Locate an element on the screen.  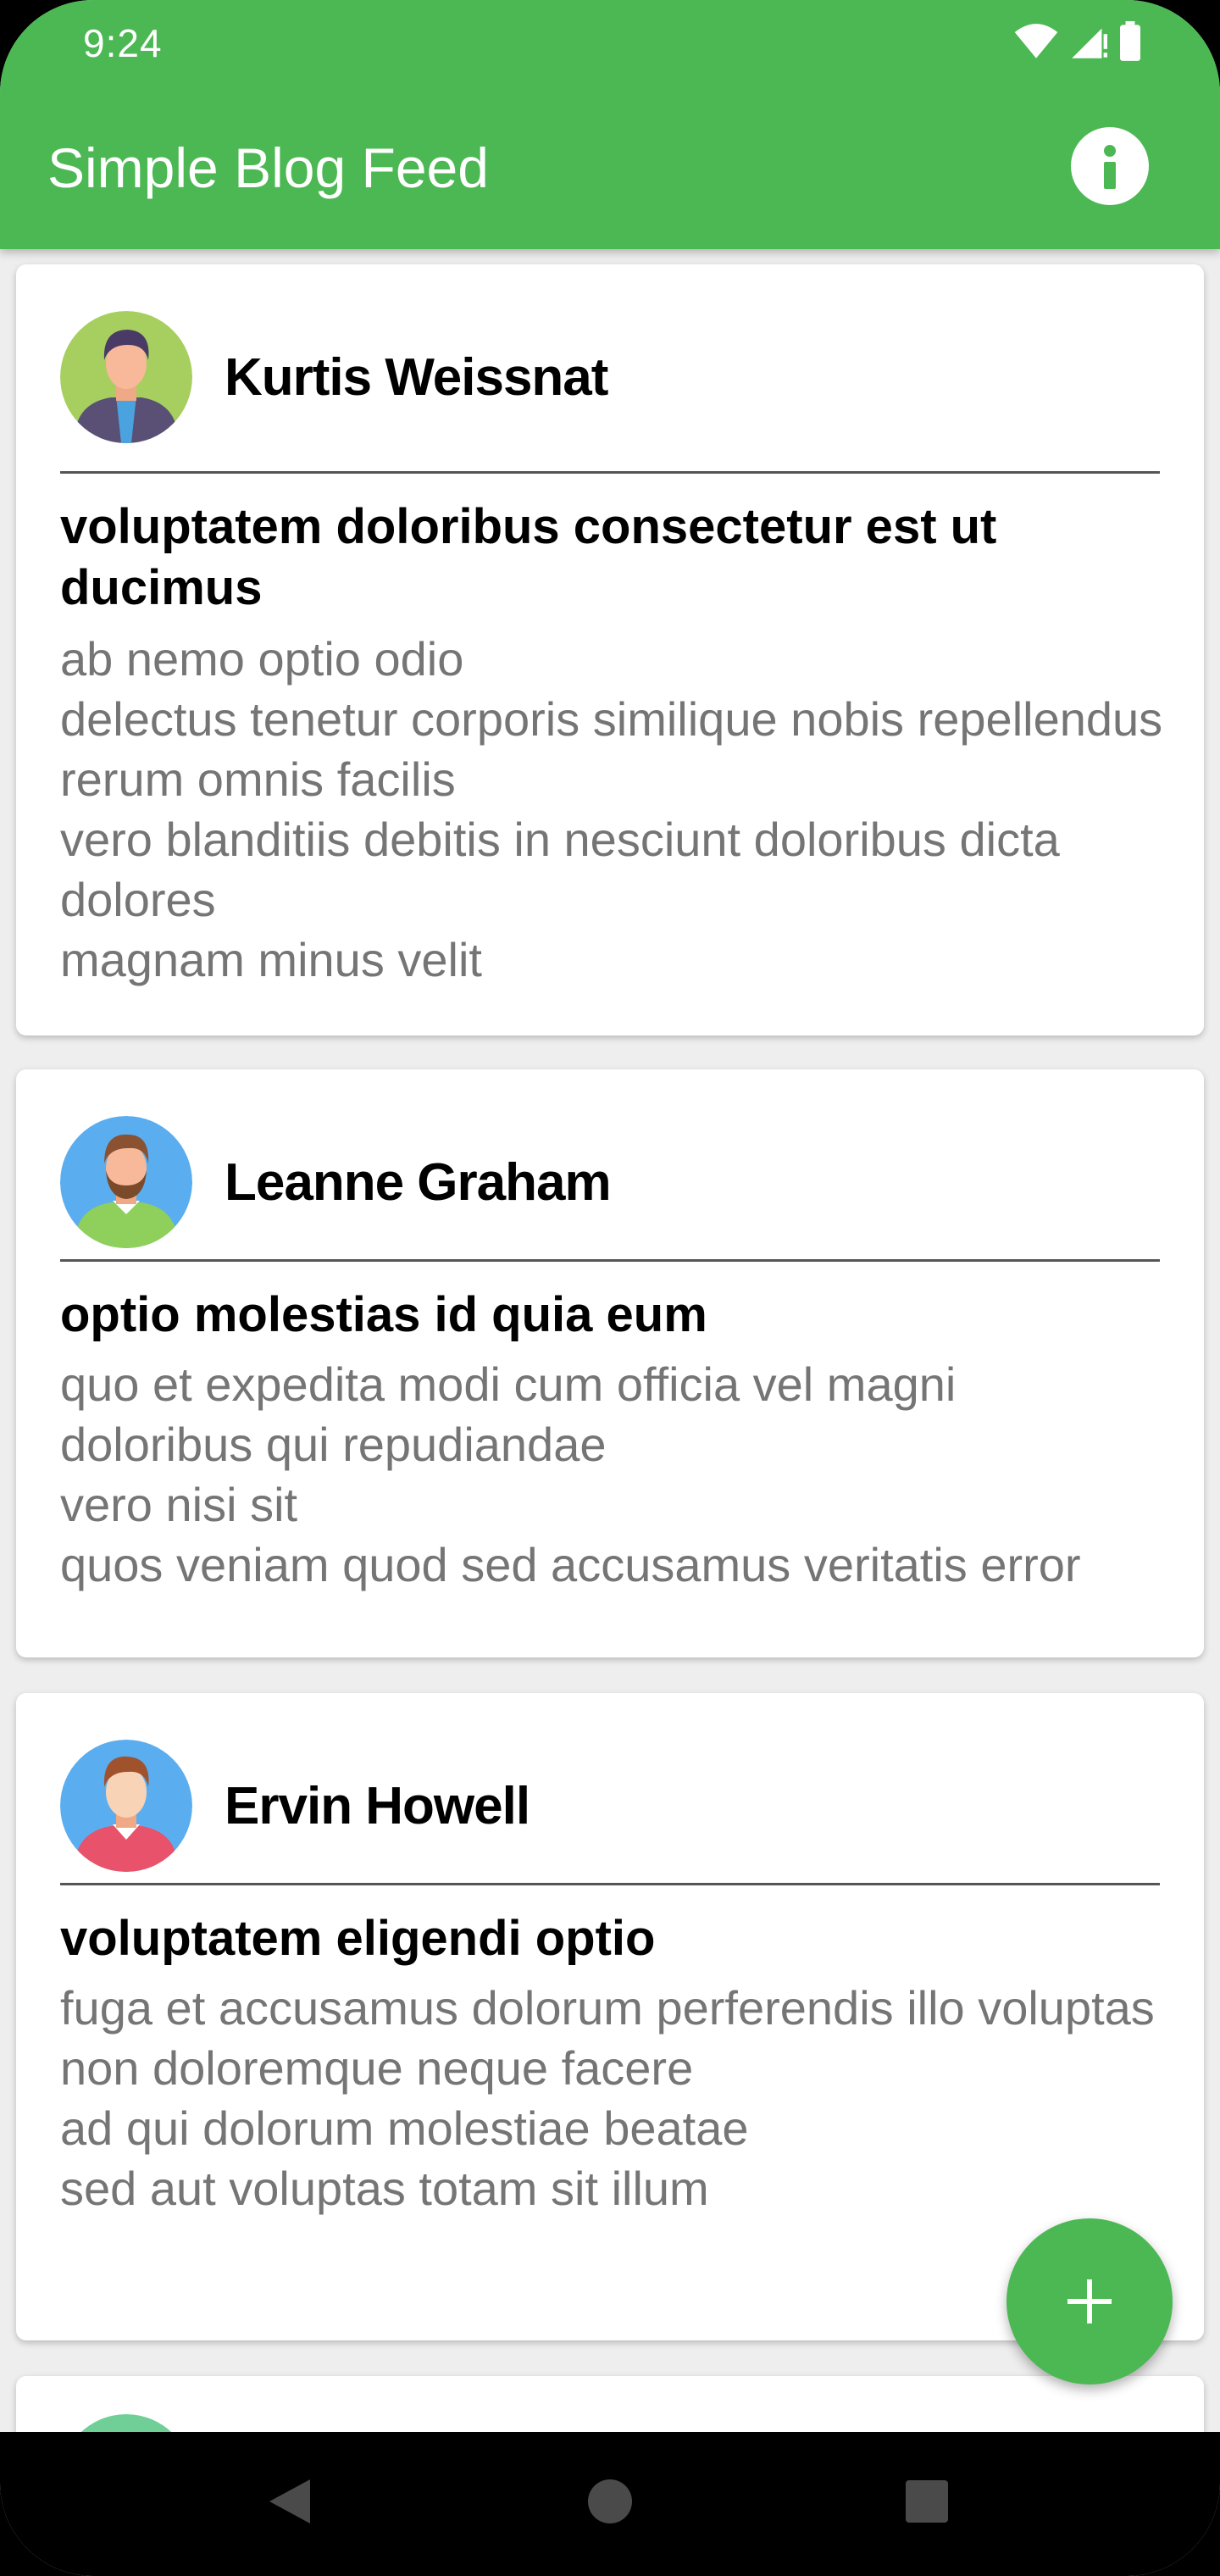
man-avatar-blue-red is located at coordinates (126, 1806).